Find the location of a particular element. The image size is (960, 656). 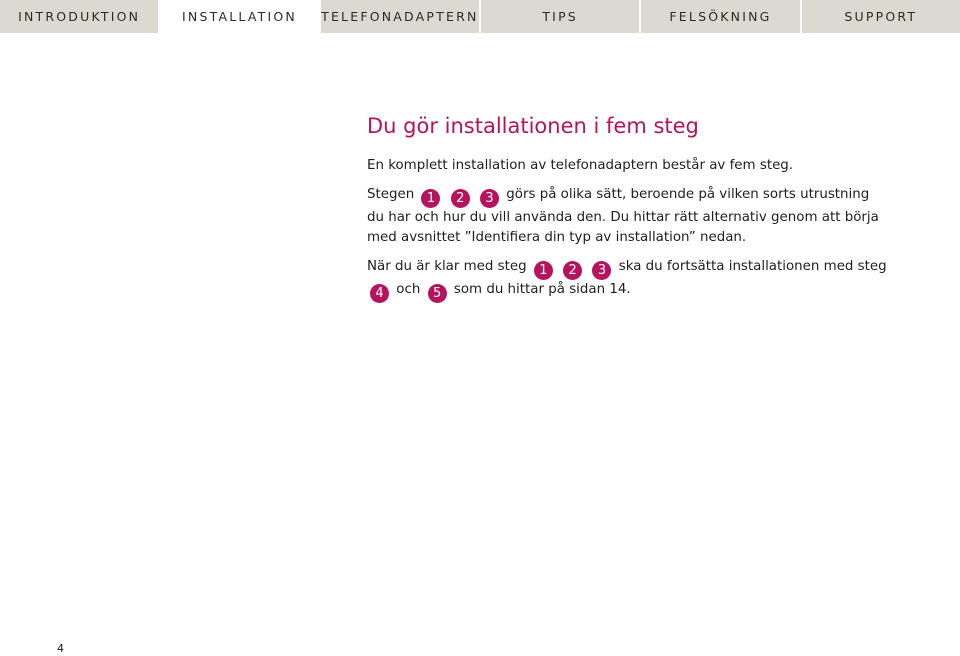

step-badge-4: 4 is located at coordinates (379, 293).